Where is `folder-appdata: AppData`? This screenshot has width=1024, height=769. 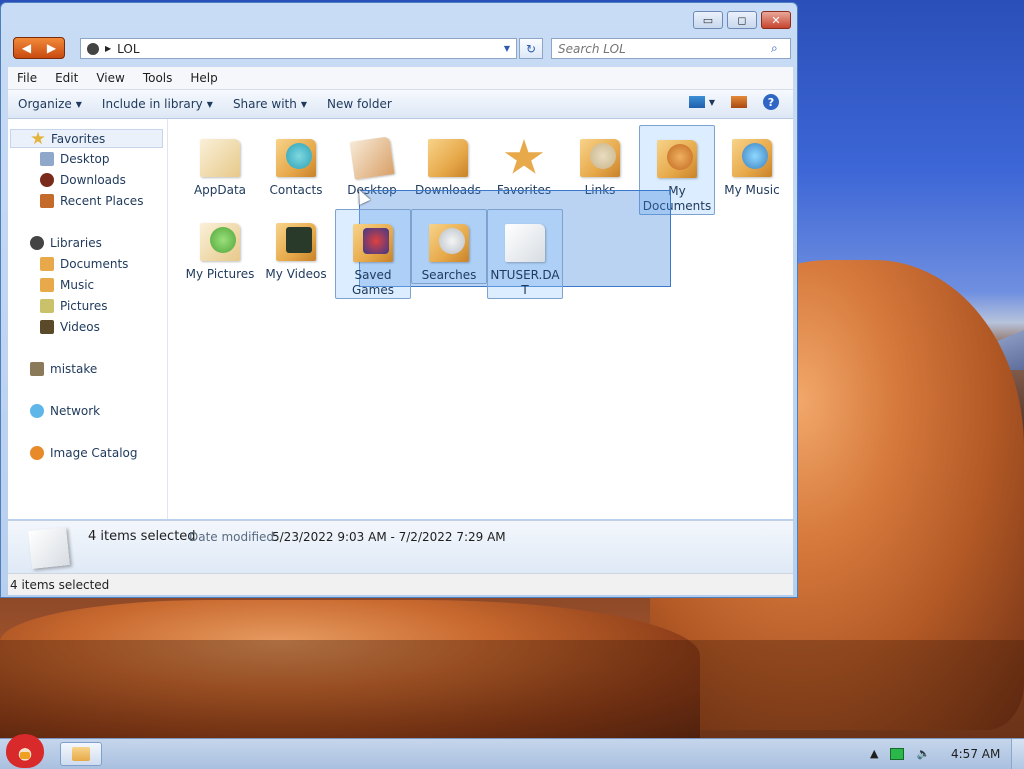 folder-appdata: AppData is located at coordinates (220, 161).